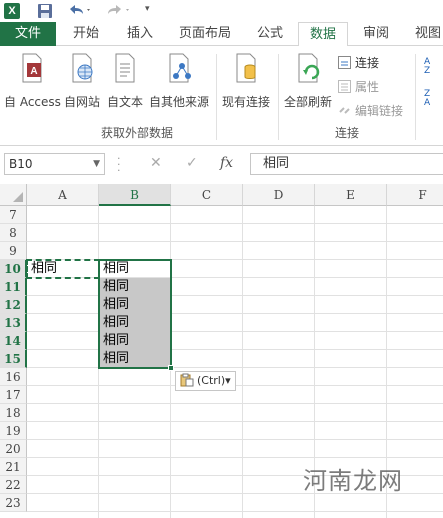  Describe the element at coordinates (28, 34) in the screenshot. I see `tab-file: 文件` at that location.